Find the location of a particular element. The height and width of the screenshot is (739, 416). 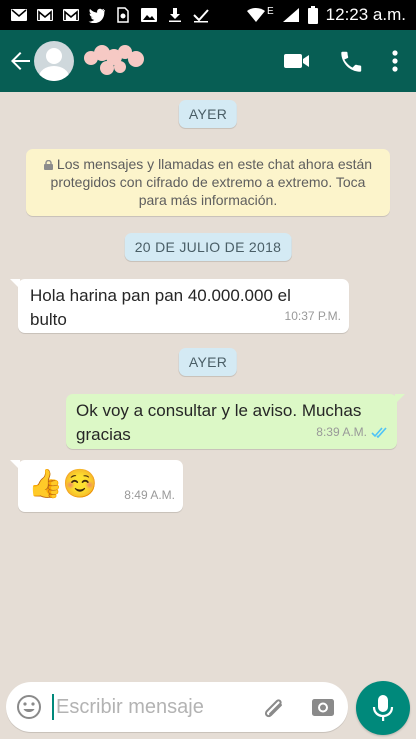

status-time: 12:23 a.m. is located at coordinates (365, 14).